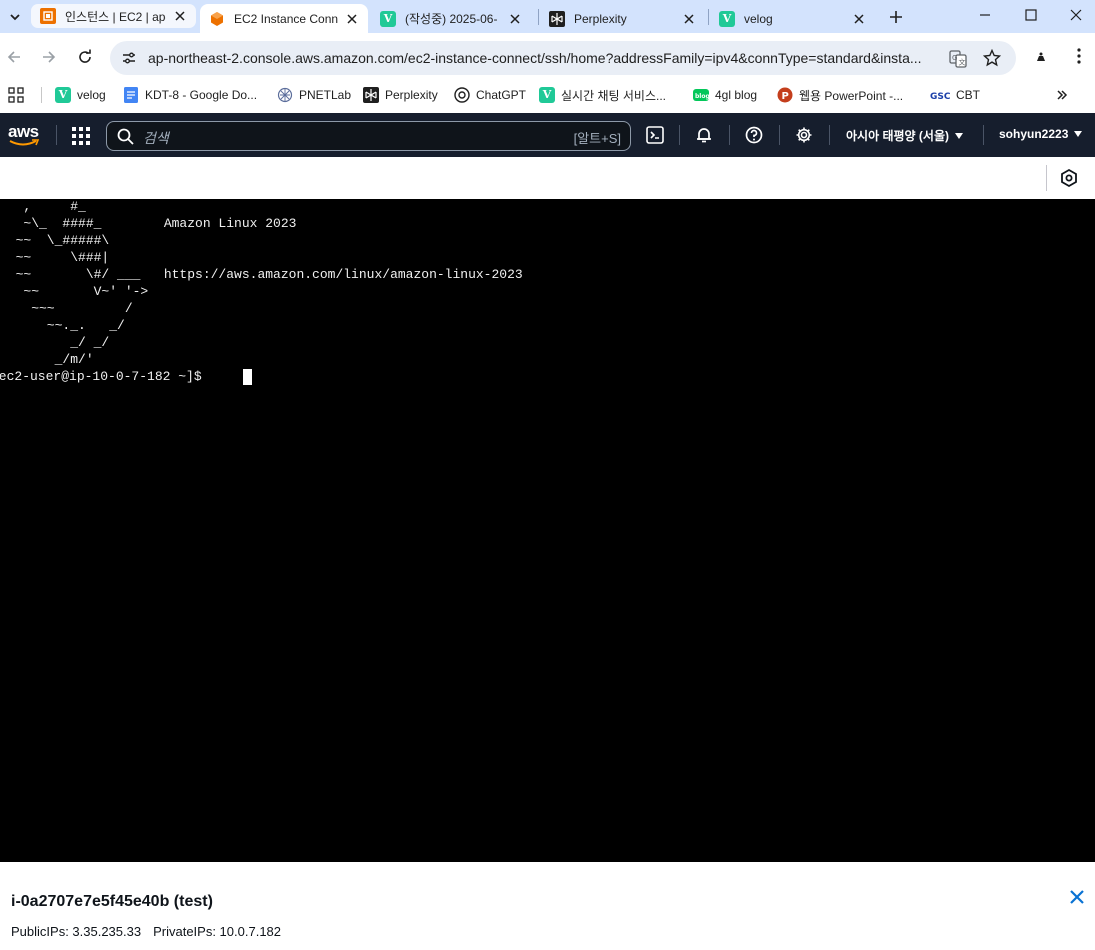  Describe the element at coordinates (701, 95) in the screenshot. I see `blog-icon: blog` at that location.